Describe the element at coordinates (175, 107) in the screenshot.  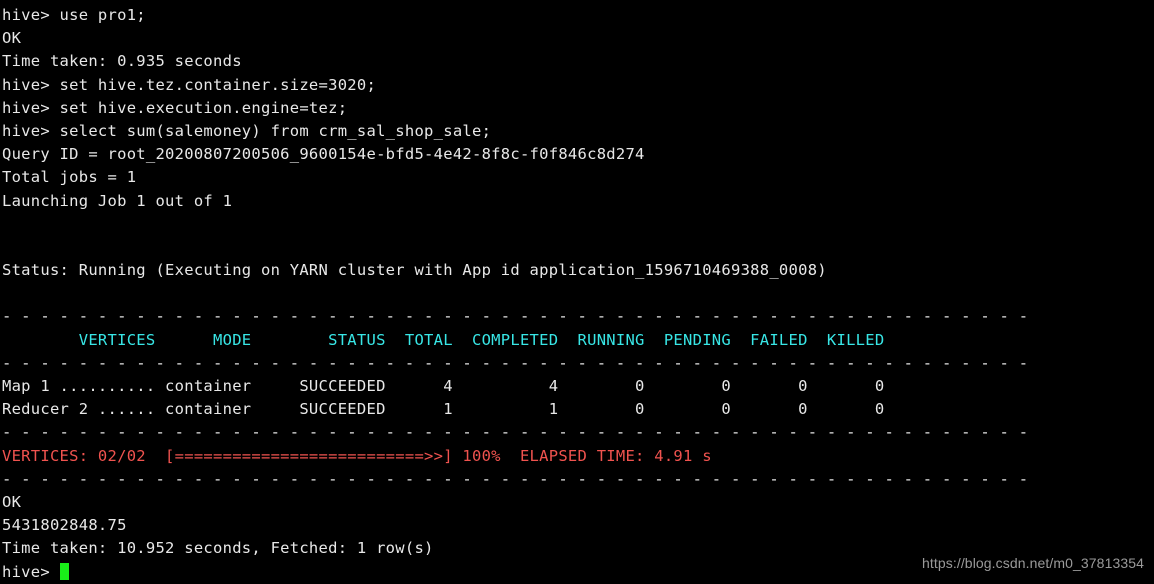
I see `terminal-line-set-engine: hive> set hive.execution.engine=tez;` at that location.